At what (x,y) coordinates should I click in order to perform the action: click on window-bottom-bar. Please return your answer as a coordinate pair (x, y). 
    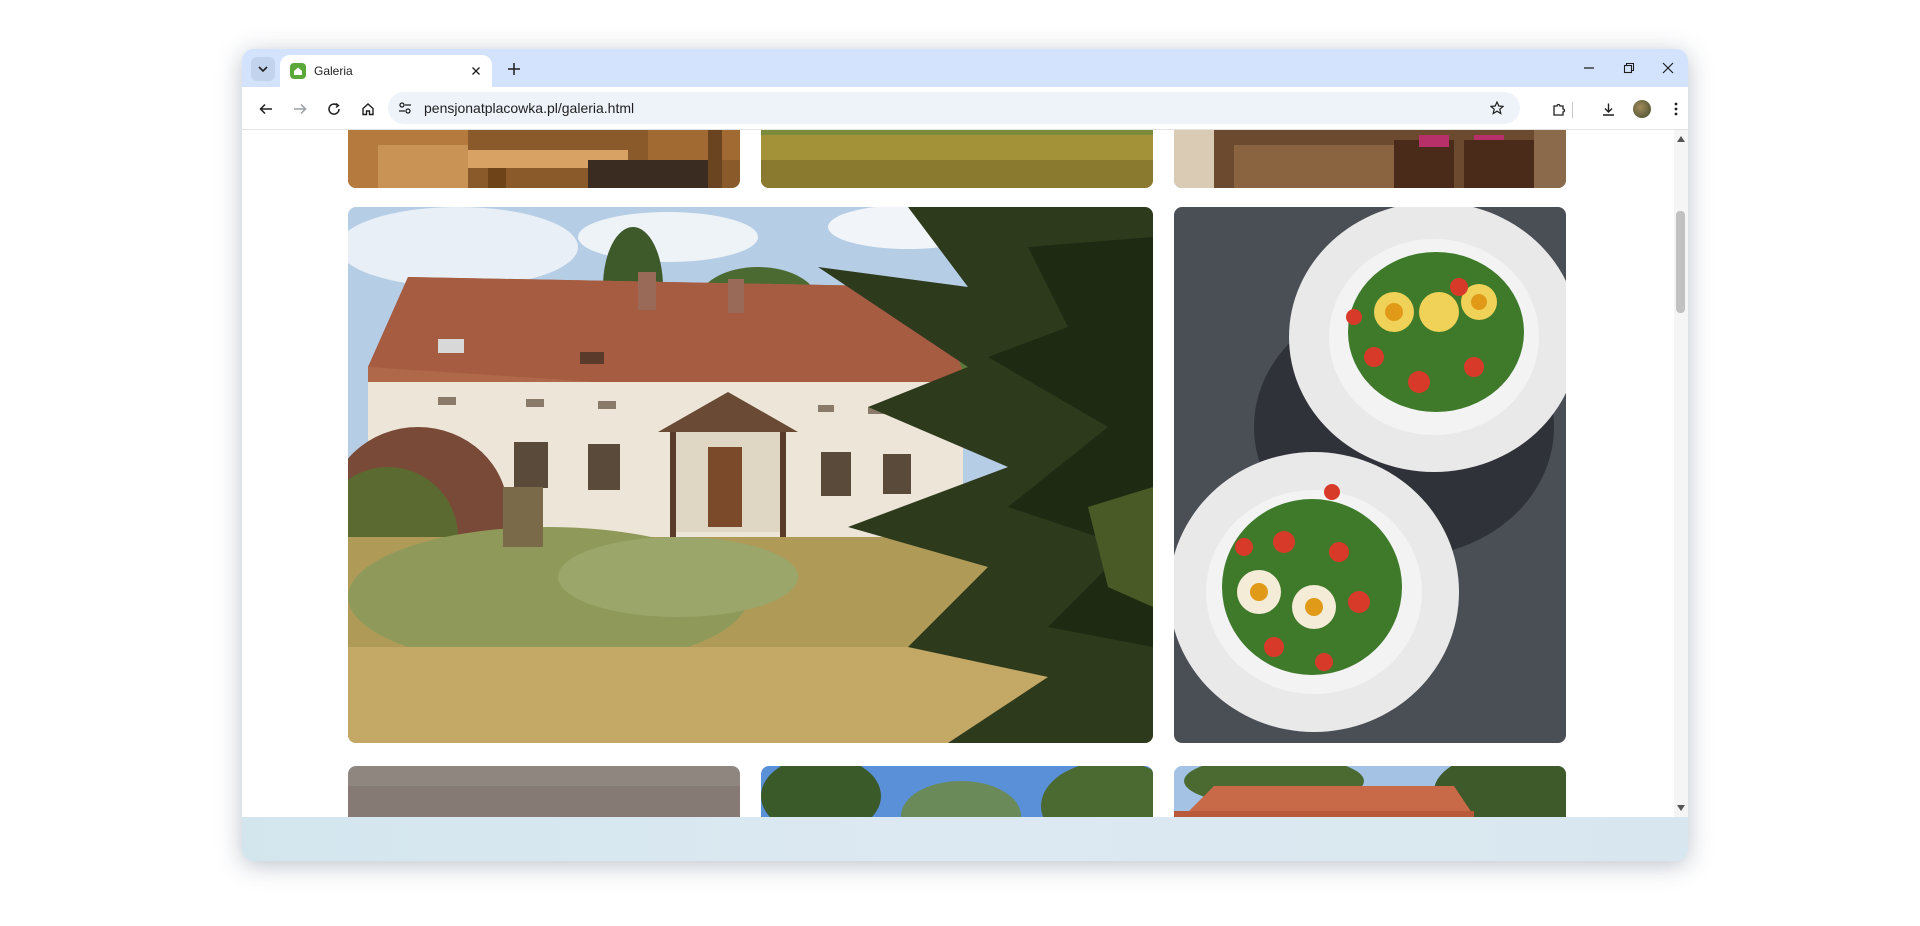
    Looking at the image, I should click on (965, 839).